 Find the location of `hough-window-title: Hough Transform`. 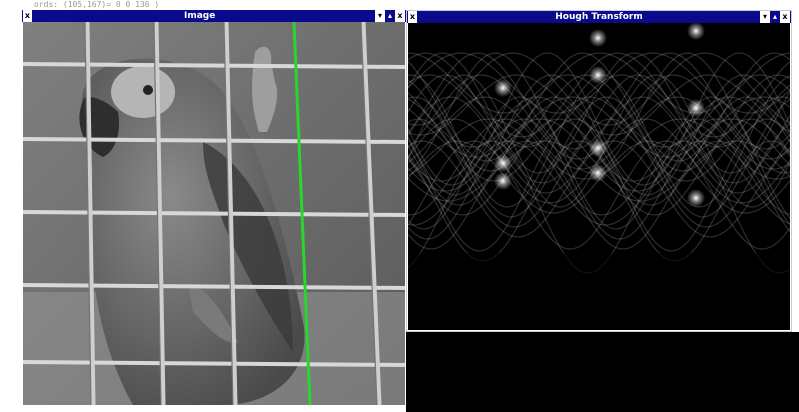

hough-window-title: Hough Transform is located at coordinates (599, 17).